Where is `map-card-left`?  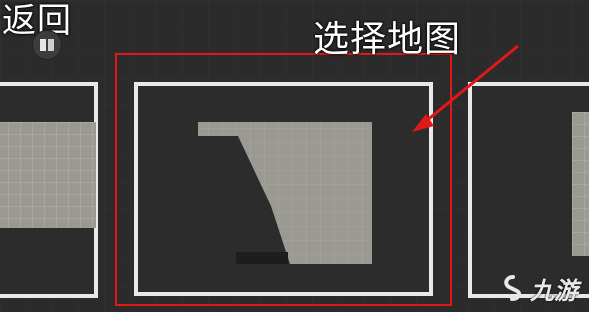
map-card-left is located at coordinates (49, 190).